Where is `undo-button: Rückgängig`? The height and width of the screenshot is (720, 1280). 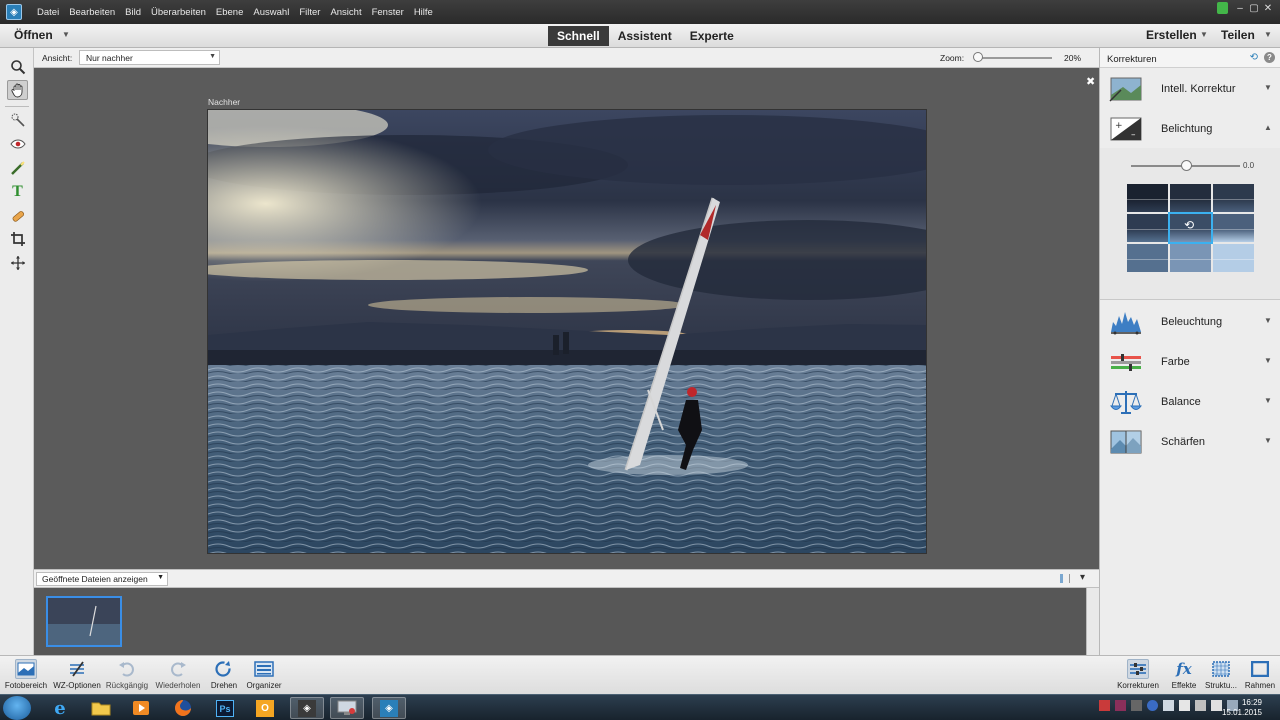 undo-button: Rückgängig is located at coordinates (127, 674).